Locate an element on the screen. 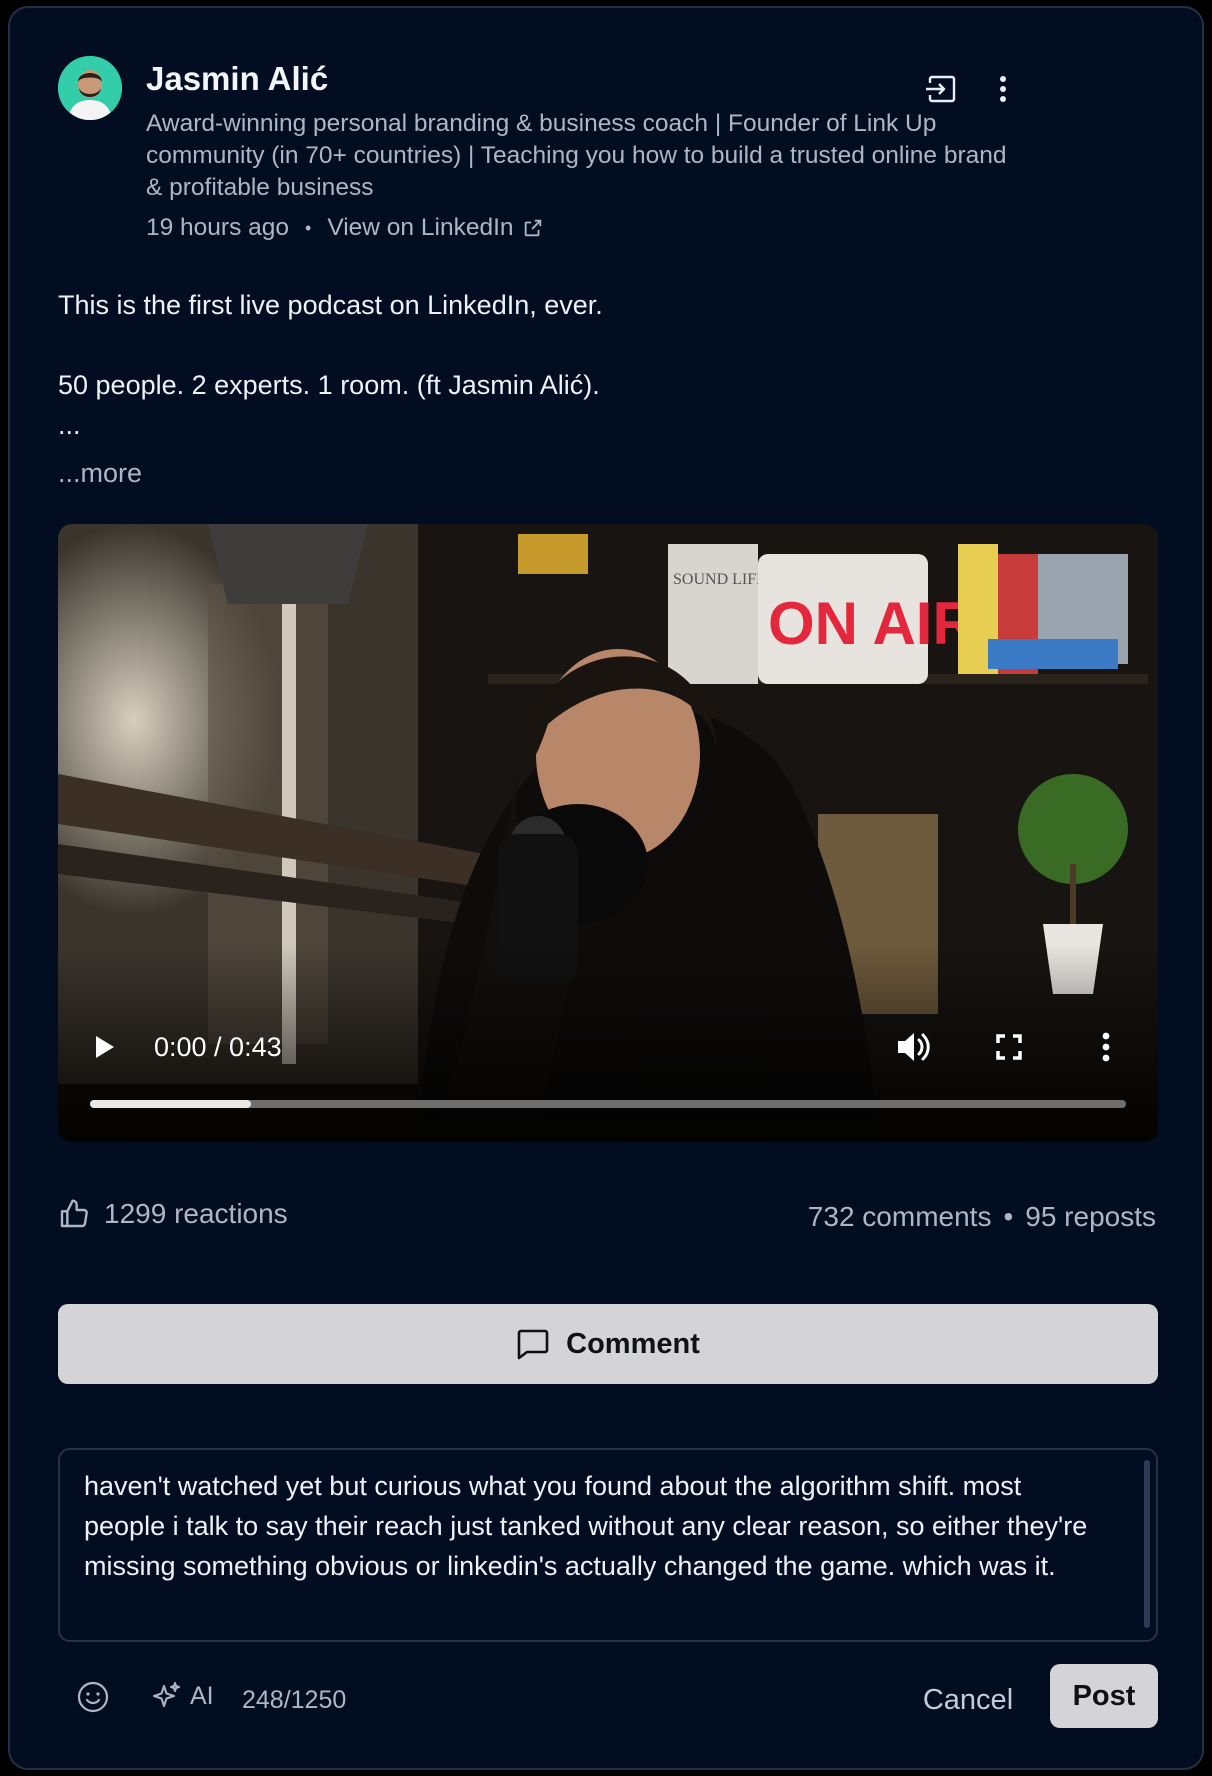  sign-in-arrow-icon is located at coordinates (941, 89).